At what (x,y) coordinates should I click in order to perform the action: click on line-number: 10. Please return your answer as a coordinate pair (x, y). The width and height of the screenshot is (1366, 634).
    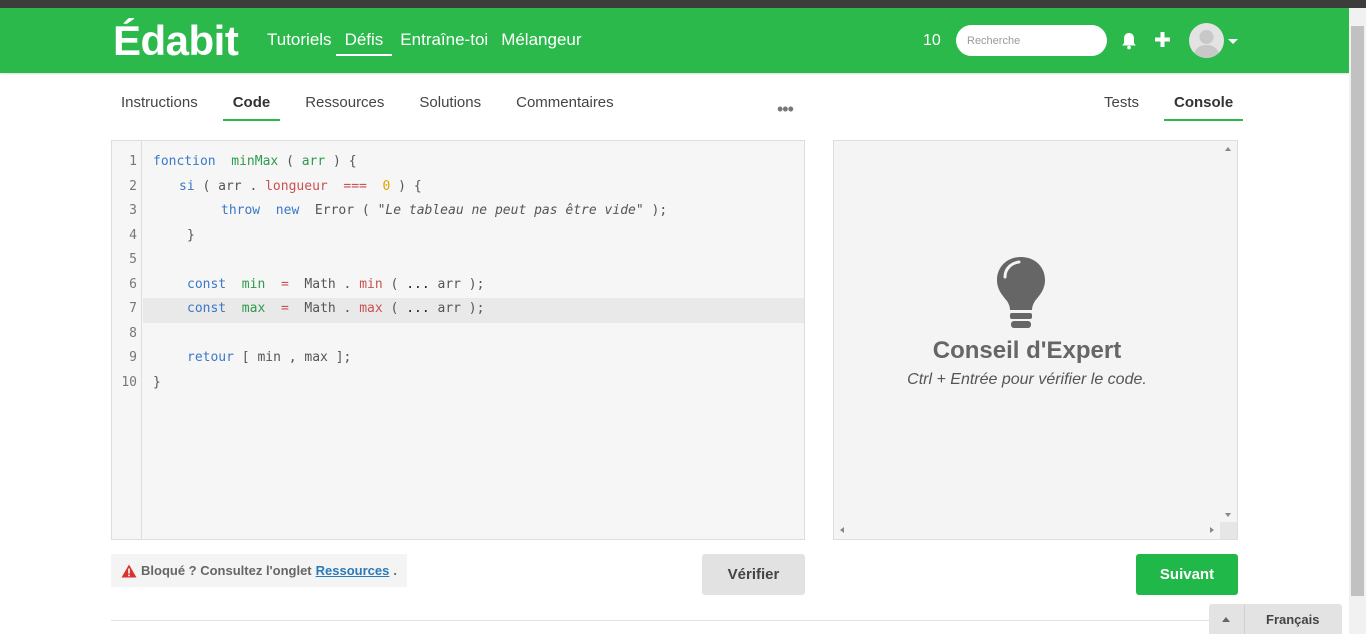
    Looking at the image, I should click on (129, 382).